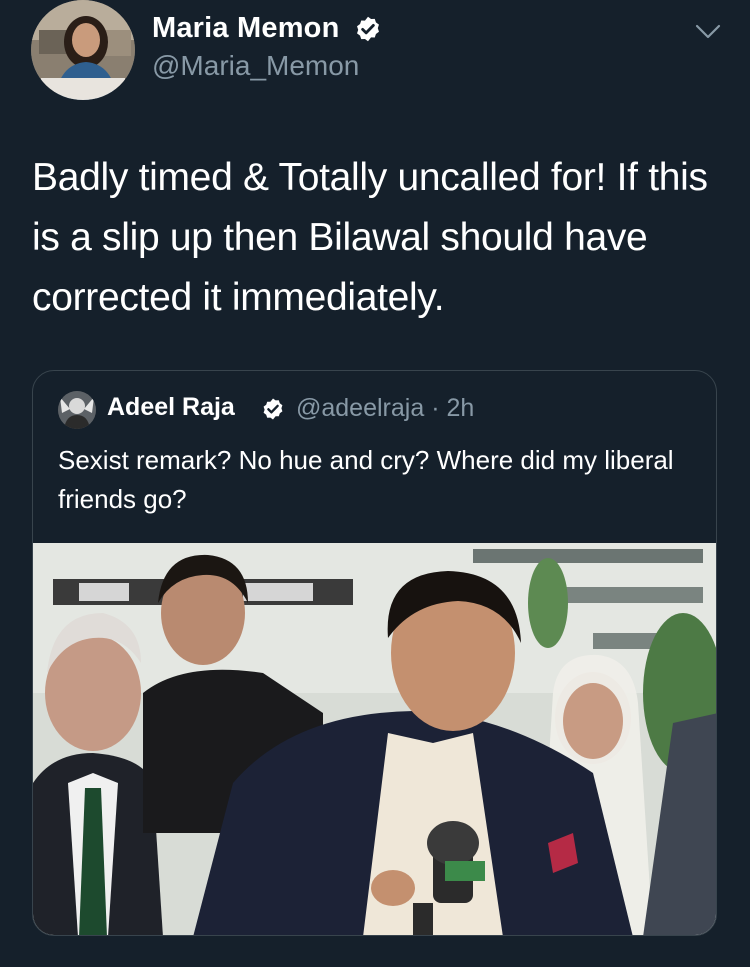 The height and width of the screenshot is (967, 750). What do you see at coordinates (360, 408) in the screenshot?
I see `quoted-author-handle: @adeelraja` at bounding box center [360, 408].